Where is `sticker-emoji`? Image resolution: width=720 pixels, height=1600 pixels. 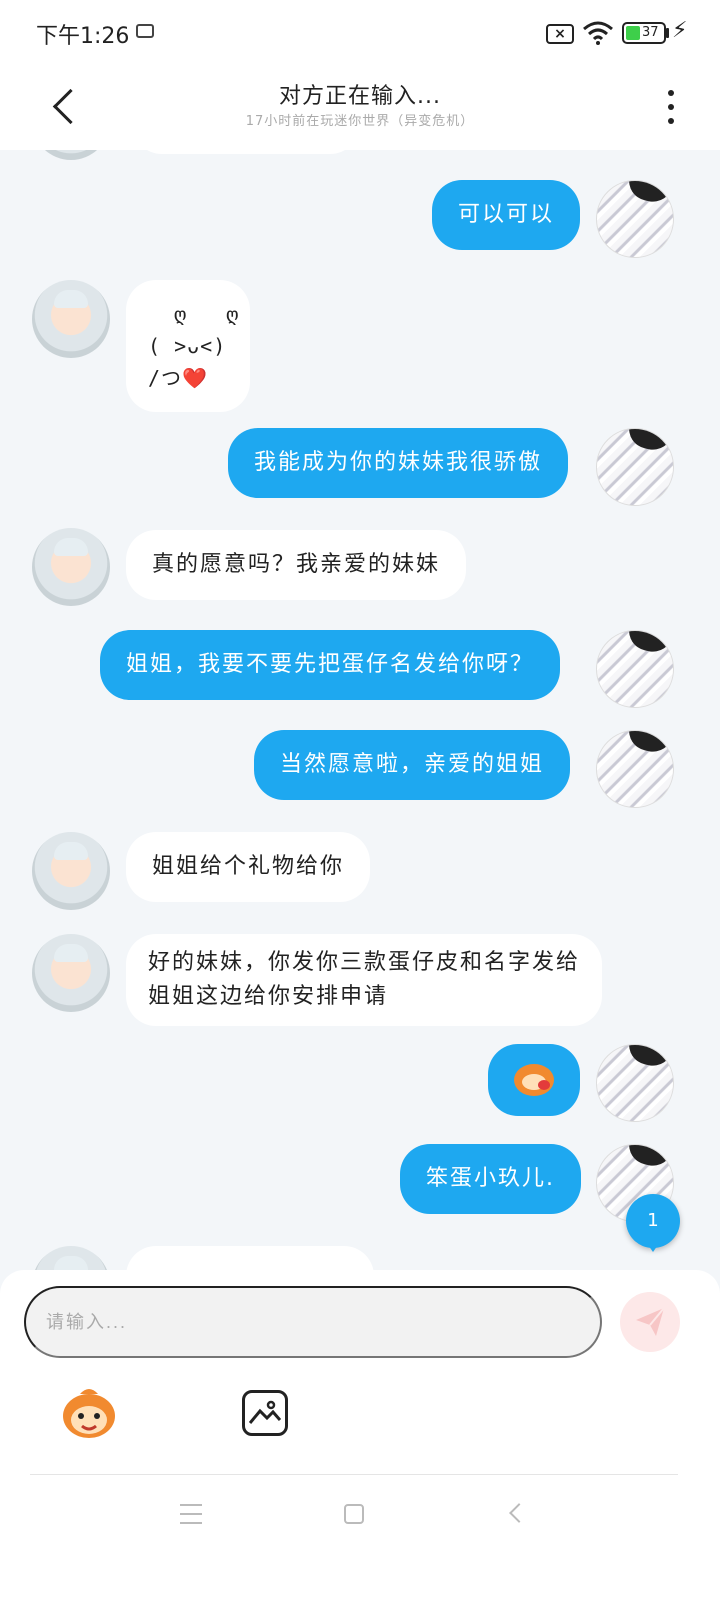
sticker-emoji is located at coordinates (534, 1080).